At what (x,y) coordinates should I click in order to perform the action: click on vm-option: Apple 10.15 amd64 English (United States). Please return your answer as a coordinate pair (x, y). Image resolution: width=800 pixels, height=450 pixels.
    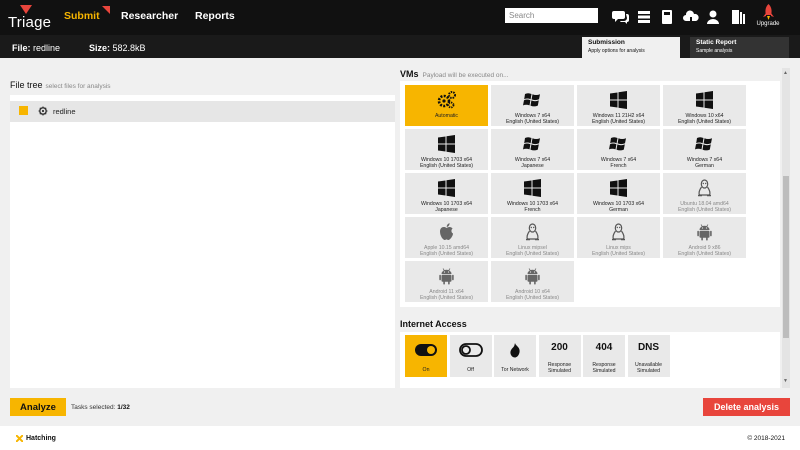
    Looking at the image, I should click on (446, 237).